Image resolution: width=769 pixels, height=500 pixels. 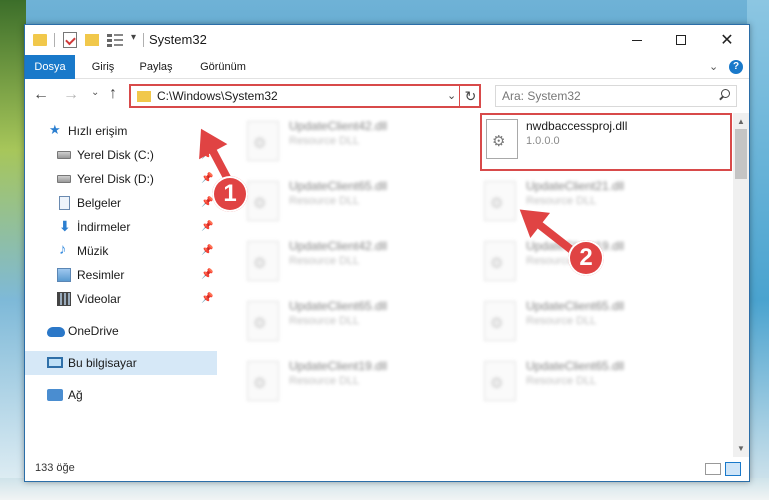 I want to click on customize-quick-access-chevron-icon: ▾, so click(x=133, y=40).